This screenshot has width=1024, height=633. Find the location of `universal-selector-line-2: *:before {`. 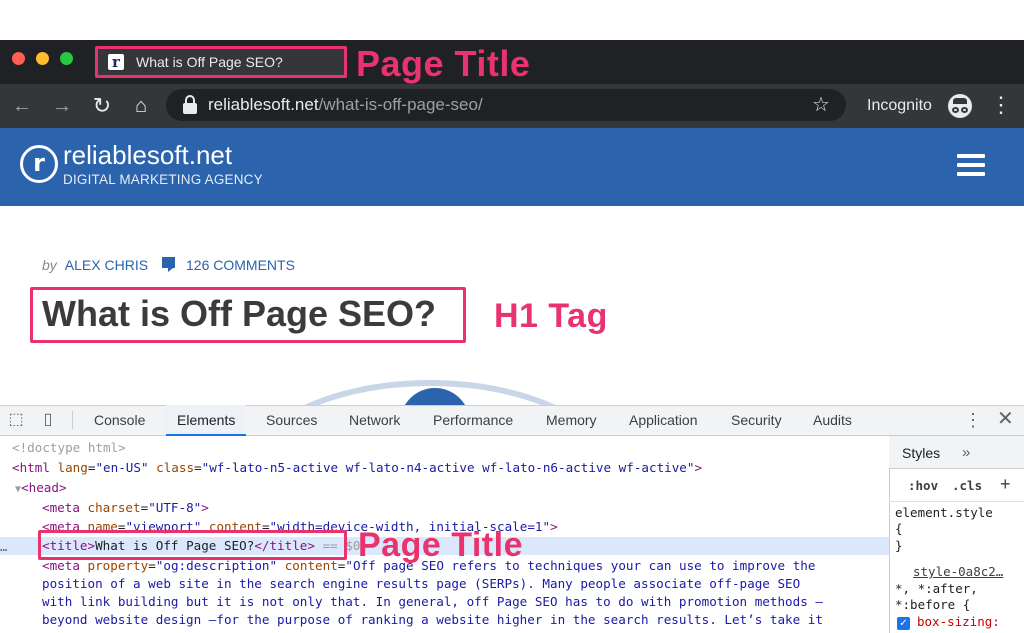

universal-selector-line-2: *:before { is located at coordinates (933, 604).